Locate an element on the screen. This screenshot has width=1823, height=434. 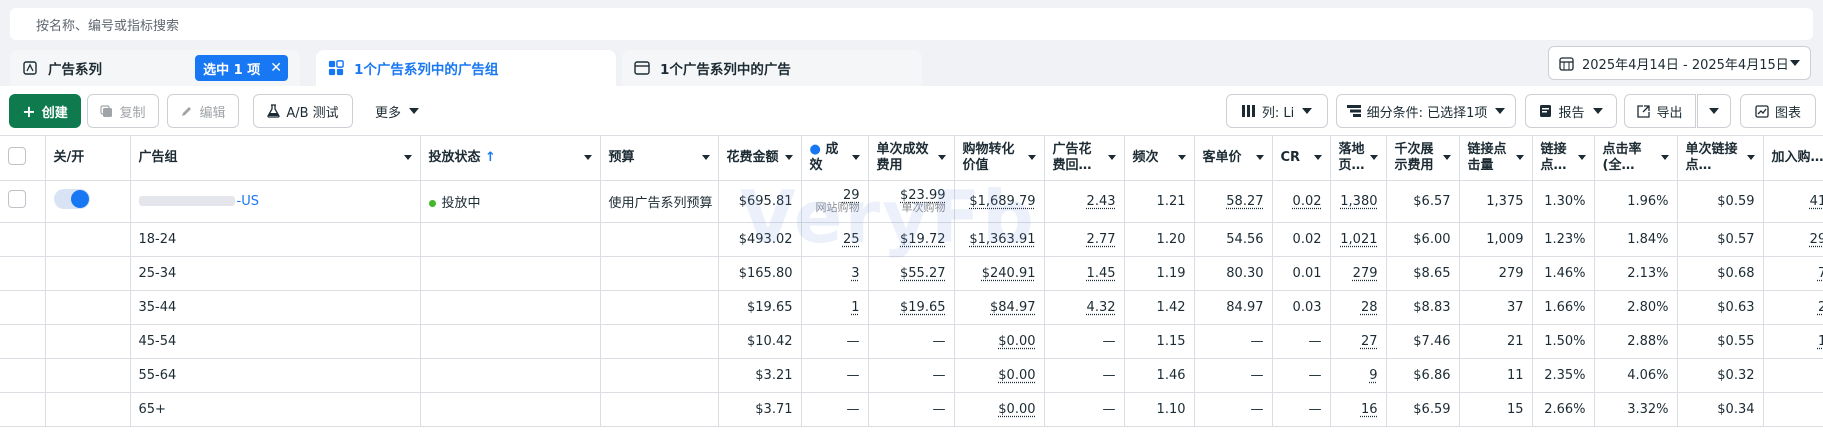
value-cell: $84.97 is located at coordinates (999, 307).